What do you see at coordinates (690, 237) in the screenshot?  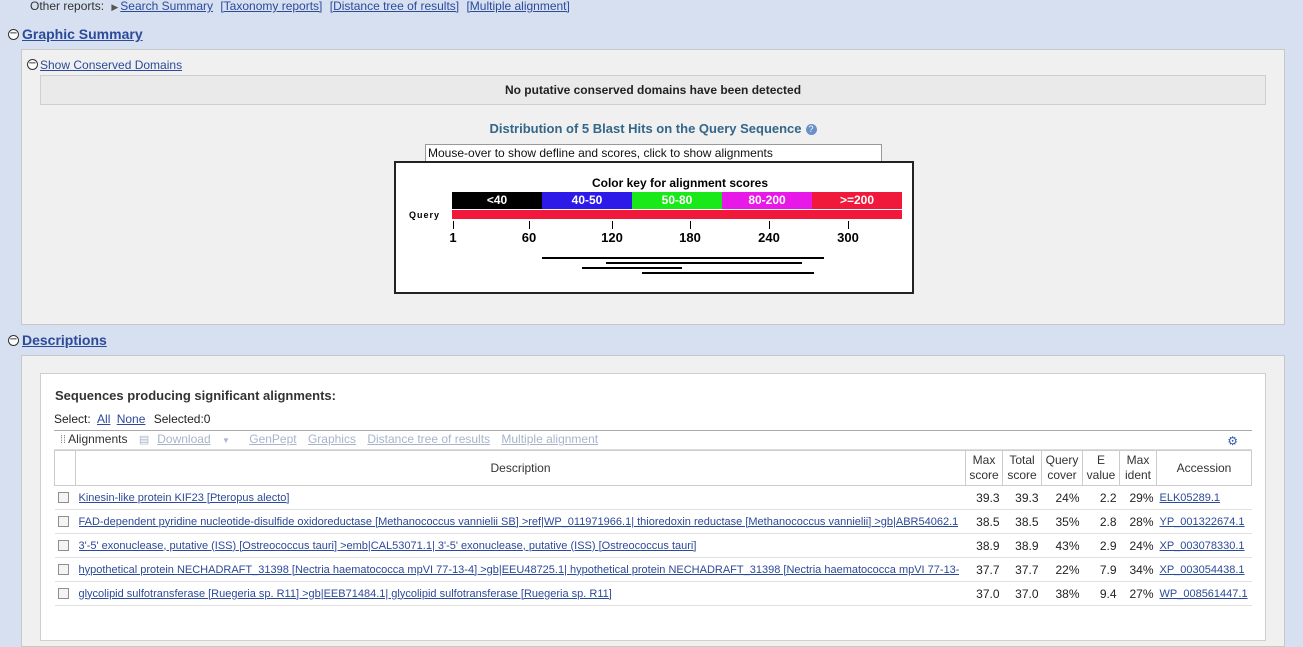 I see `axis-tick-label: 180` at bounding box center [690, 237].